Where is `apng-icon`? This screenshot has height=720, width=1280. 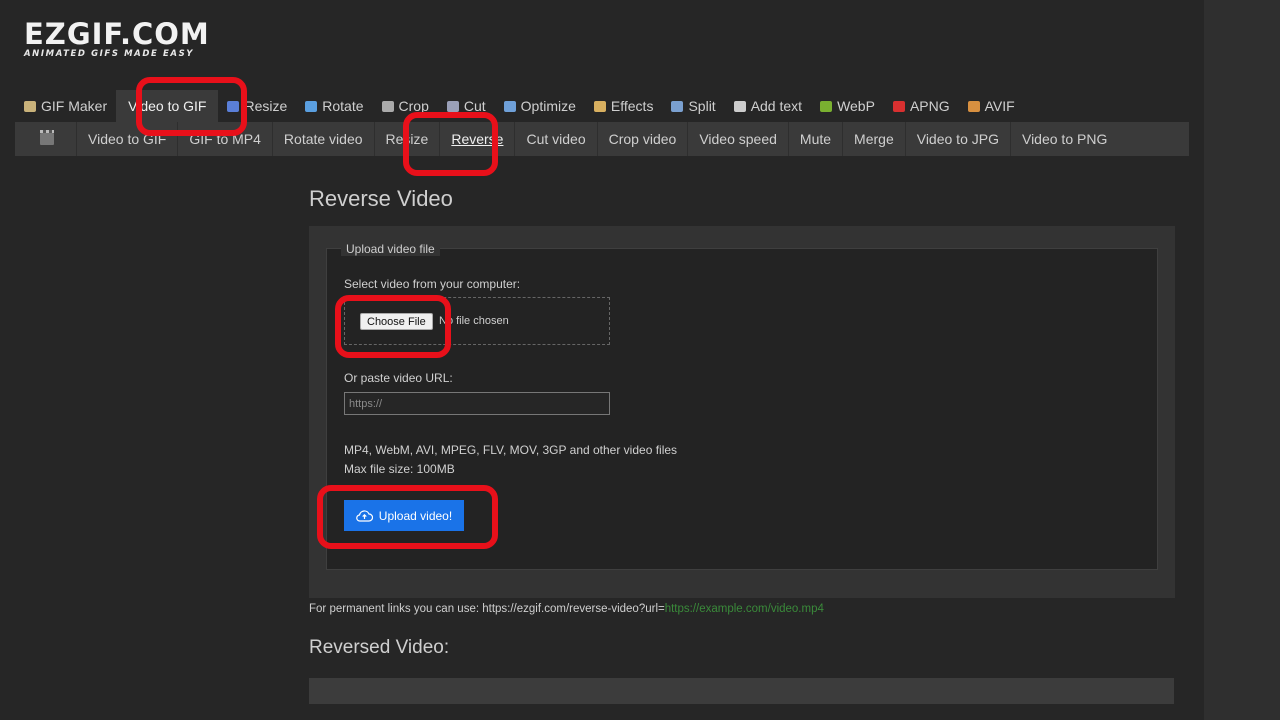
apng-icon is located at coordinates (898, 106).